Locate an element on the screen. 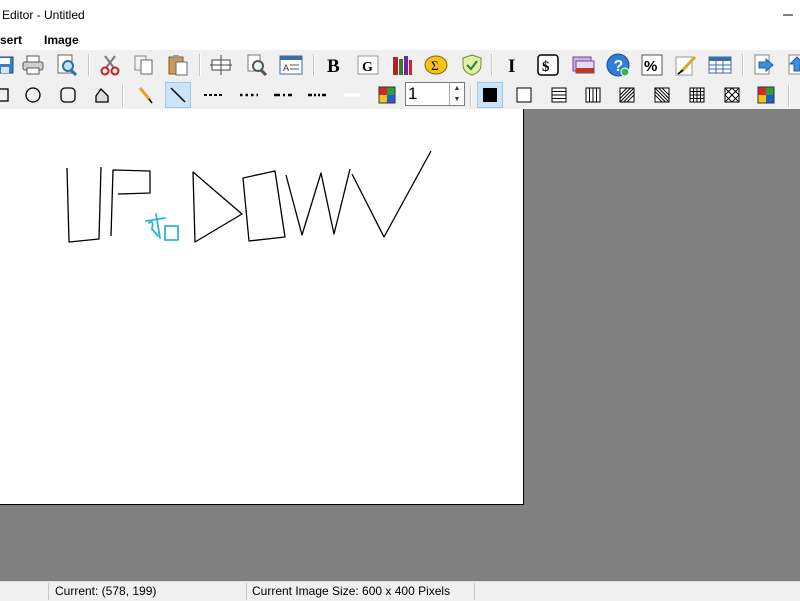 The width and height of the screenshot is (800, 601). white-line-tool is located at coordinates (352, 95).